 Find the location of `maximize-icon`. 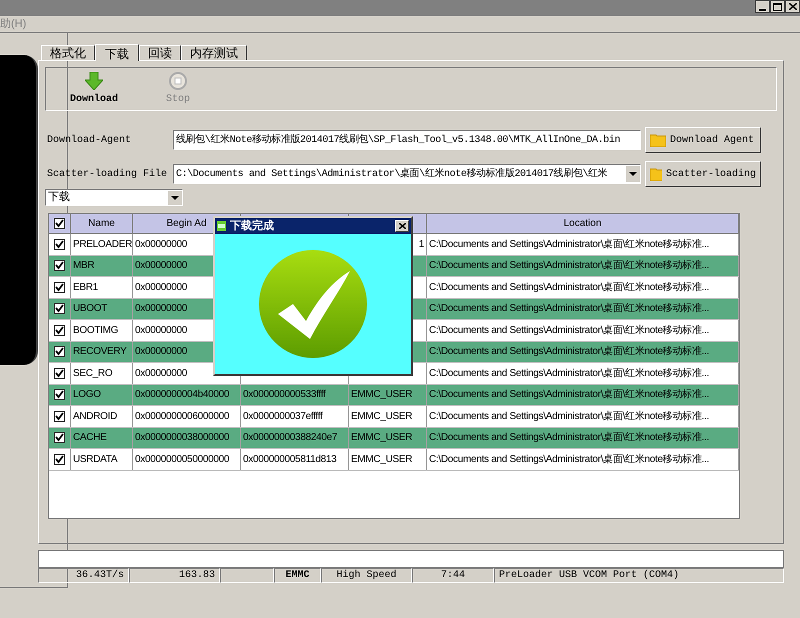

maximize-icon is located at coordinates (777, 6).